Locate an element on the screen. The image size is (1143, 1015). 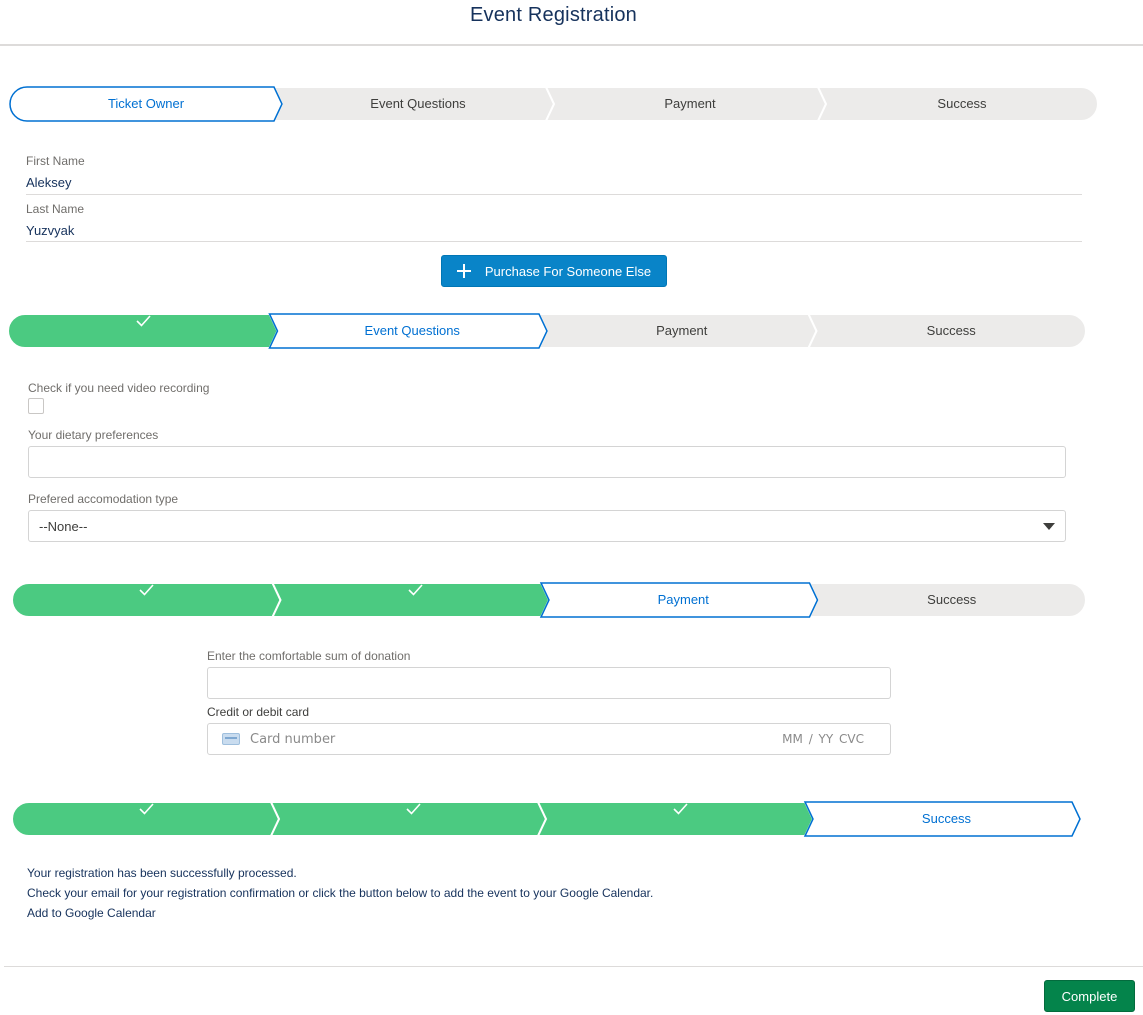
video-recording-label: Check if you need video recording is located at coordinates (119, 388).